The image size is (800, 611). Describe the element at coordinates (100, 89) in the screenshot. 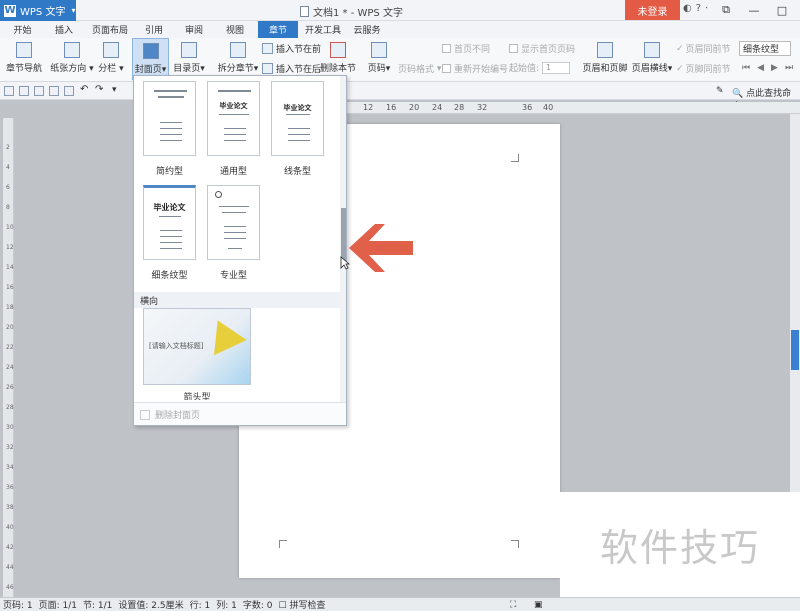

I see `redo-icon: ↷` at that location.